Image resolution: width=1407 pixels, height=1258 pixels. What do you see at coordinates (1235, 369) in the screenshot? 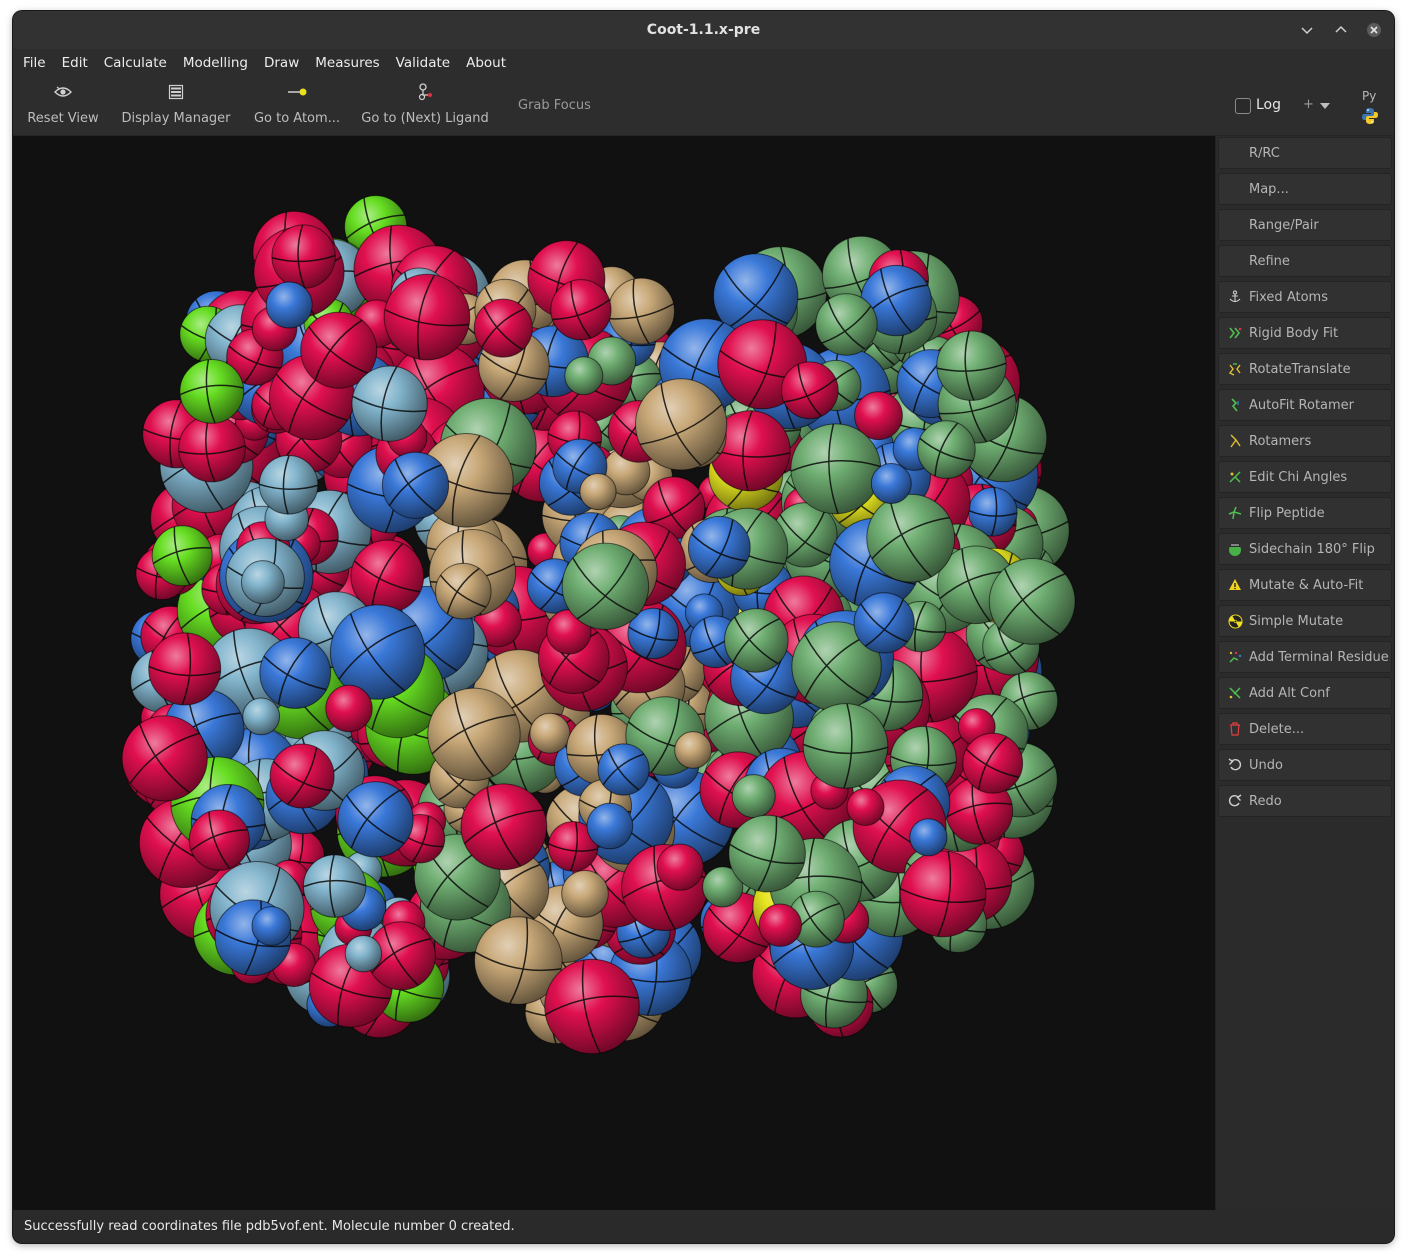
I see `rotate-translate-icon` at bounding box center [1235, 369].